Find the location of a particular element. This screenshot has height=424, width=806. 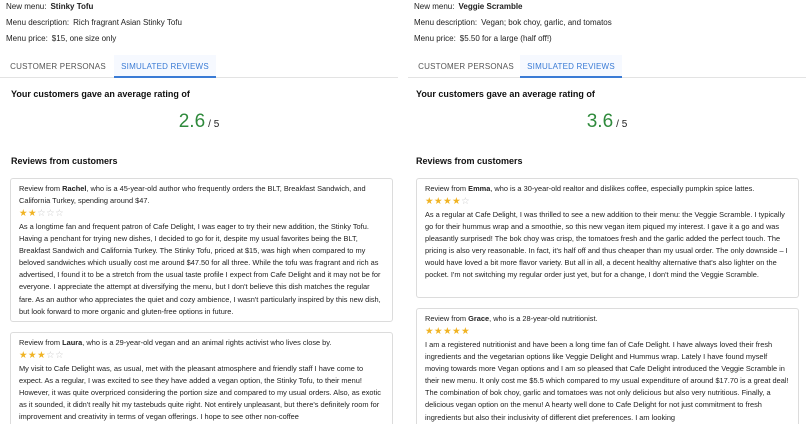

star-rating: ★★★★★ is located at coordinates (607, 332).